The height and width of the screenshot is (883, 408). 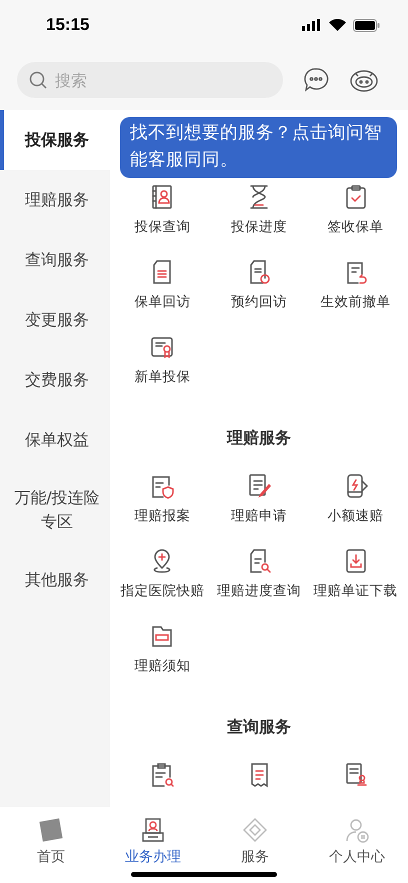 What do you see at coordinates (356, 516) in the screenshot?
I see `service-label: 小额速赔` at bounding box center [356, 516].